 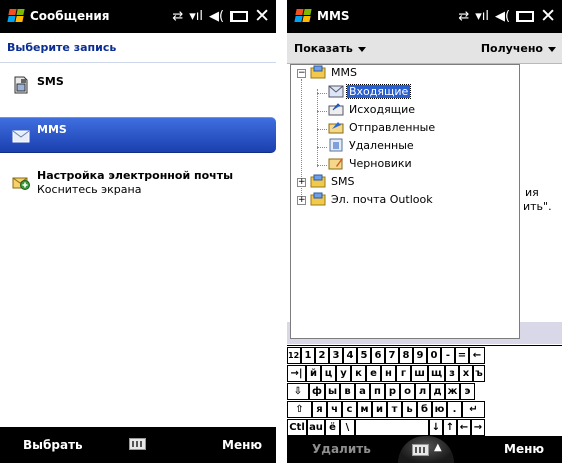 I want to click on key: п, so click(x=377, y=391).